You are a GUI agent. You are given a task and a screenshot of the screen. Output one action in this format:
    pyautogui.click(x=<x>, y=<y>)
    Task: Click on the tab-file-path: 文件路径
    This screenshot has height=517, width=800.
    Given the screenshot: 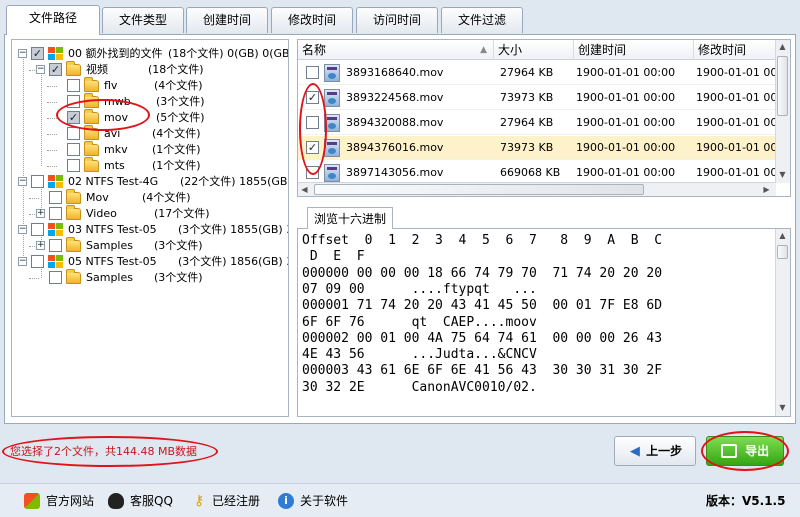 What is the action you would take?
    pyautogui.click(x=53, y=20)
    